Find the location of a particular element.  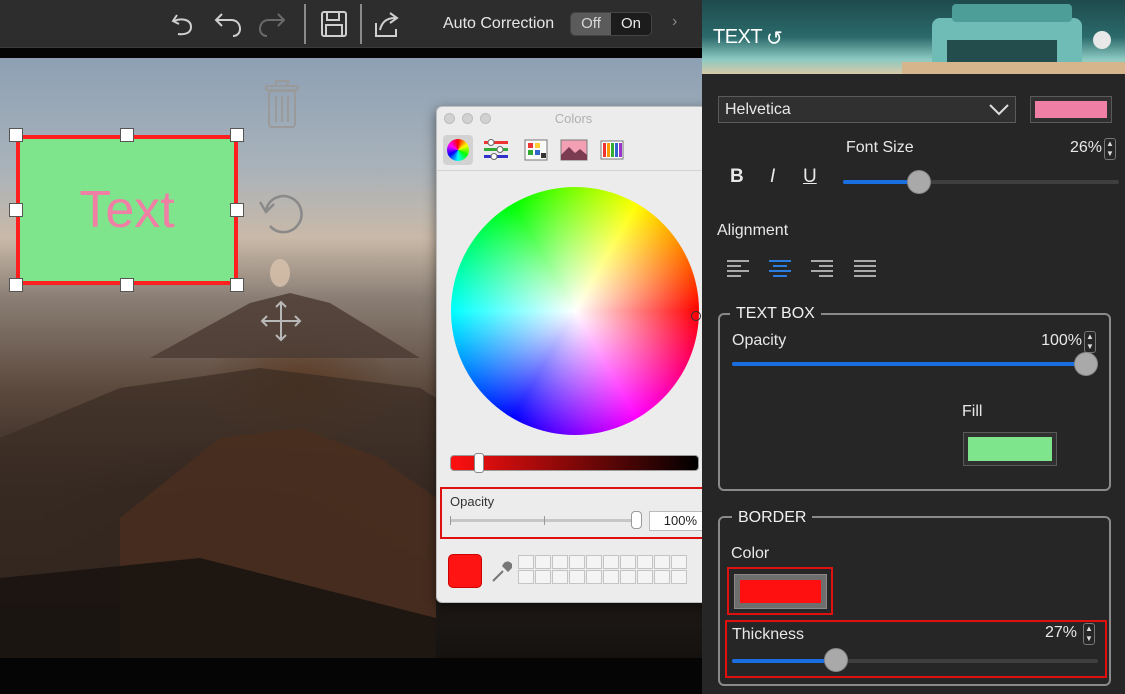

resize-handle-top-left is located at coordinates (16, 135).